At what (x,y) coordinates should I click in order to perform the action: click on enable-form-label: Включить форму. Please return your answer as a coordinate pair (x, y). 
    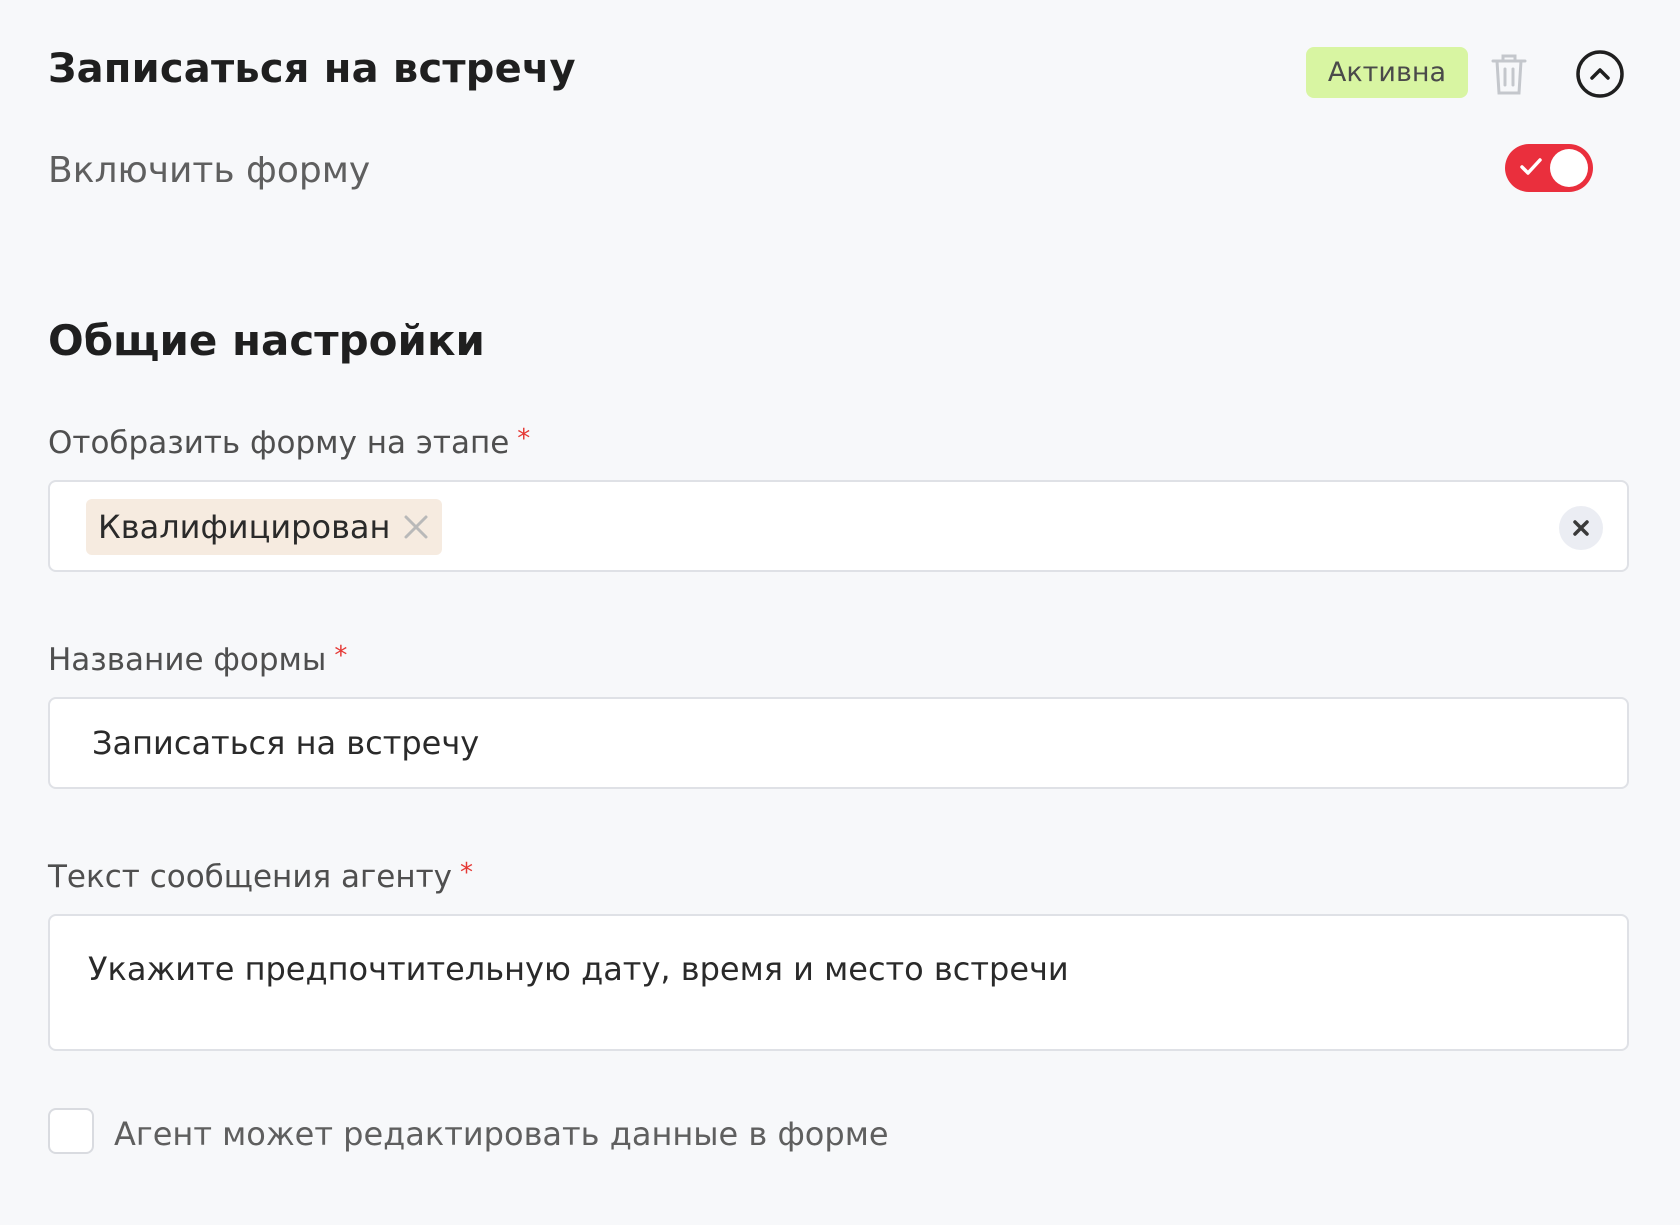
    Looking at the image, I should click on (209, 170).